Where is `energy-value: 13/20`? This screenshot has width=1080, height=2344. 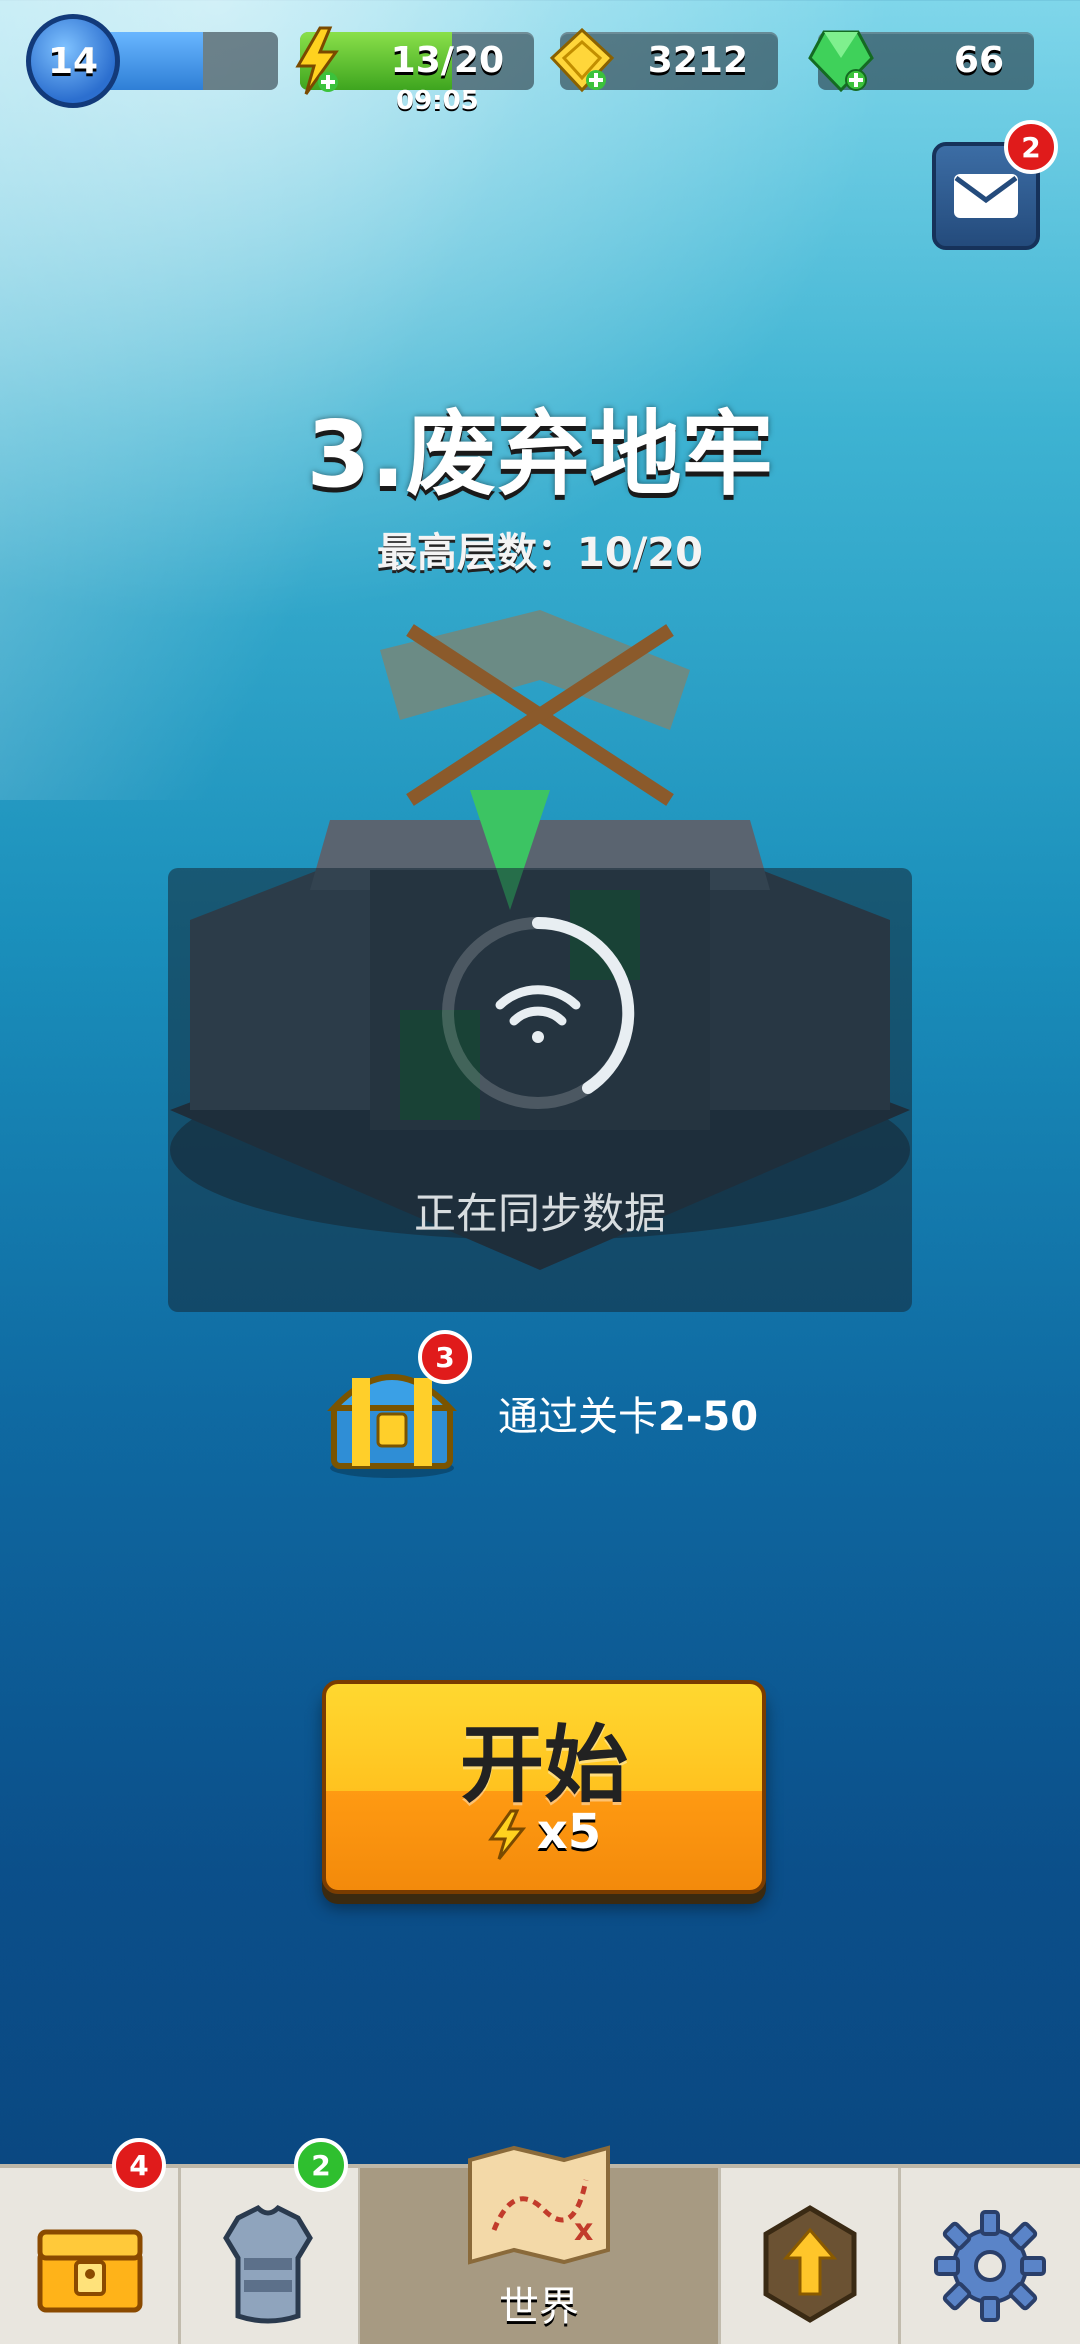
energy-value: 13/20 is located at coordinates (447, 60).